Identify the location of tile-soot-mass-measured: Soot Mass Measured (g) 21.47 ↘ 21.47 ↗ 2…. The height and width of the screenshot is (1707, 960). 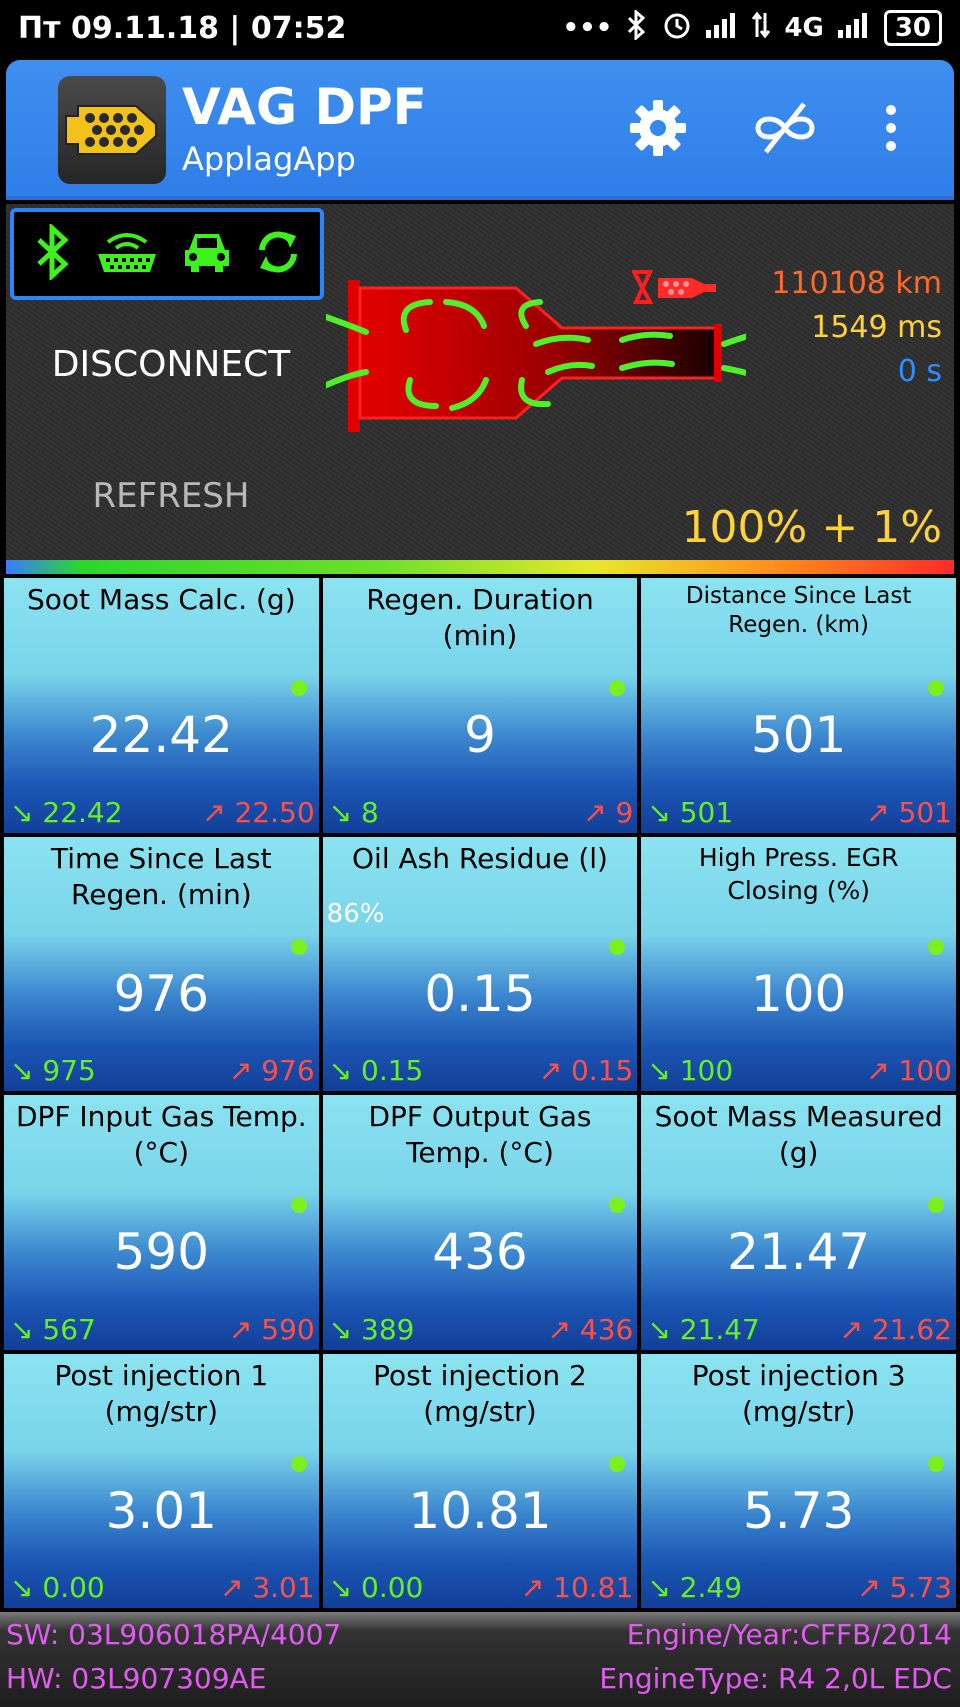
(798, 1222).